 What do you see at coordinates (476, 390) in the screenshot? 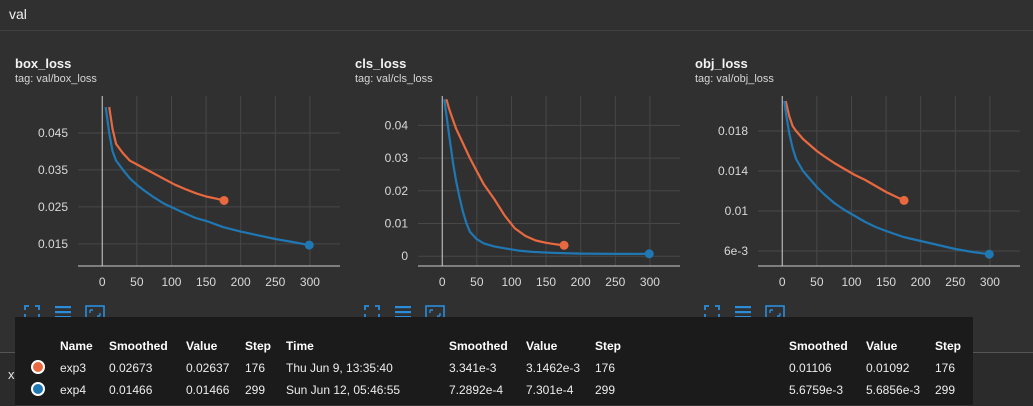
I see `cls-smoothed: 7.2892e-4` at bounding box center [476, 390].